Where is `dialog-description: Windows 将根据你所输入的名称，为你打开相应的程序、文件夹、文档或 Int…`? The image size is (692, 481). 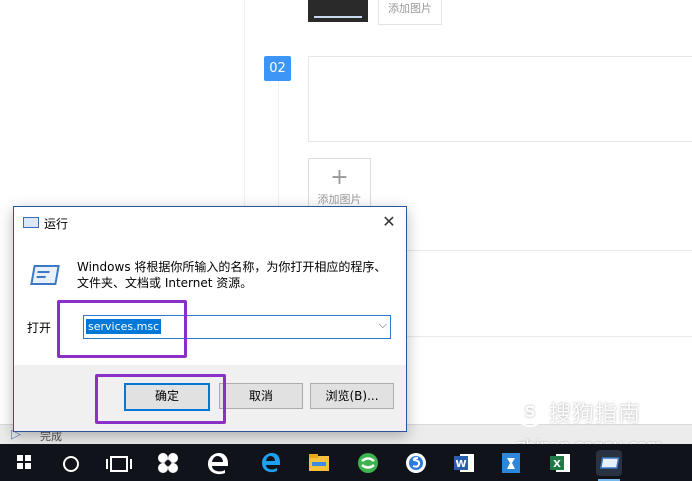 dialog-description: Windows 将根据你所输入的名称，为你打开相应的程序、文件夹、文档或 Int… is located at coordinates (232, 275).